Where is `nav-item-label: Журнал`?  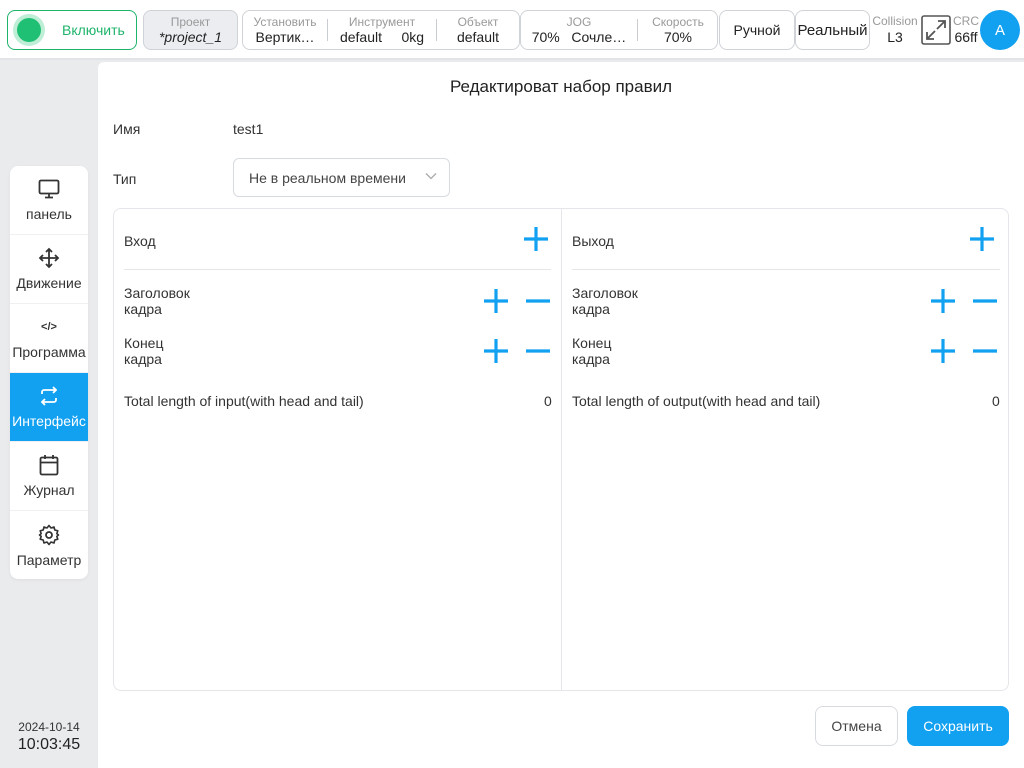 nav-item-label: Журнал is located at coordinates (49, 490).